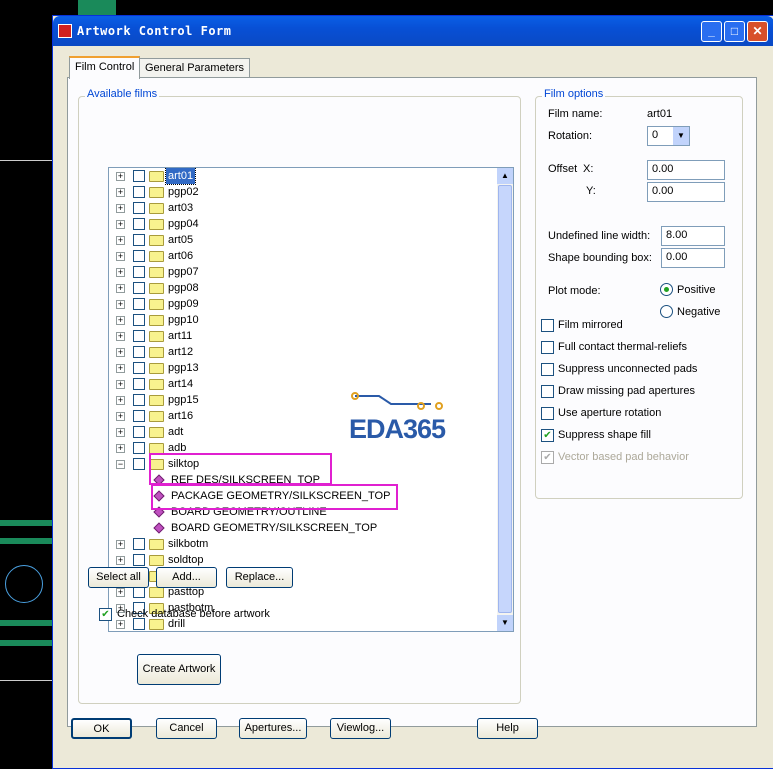  What do you see at coordinates (105, 67) in the screenshot?
I see `tab-film-control: Film Control` at bounding box center [105, 67].